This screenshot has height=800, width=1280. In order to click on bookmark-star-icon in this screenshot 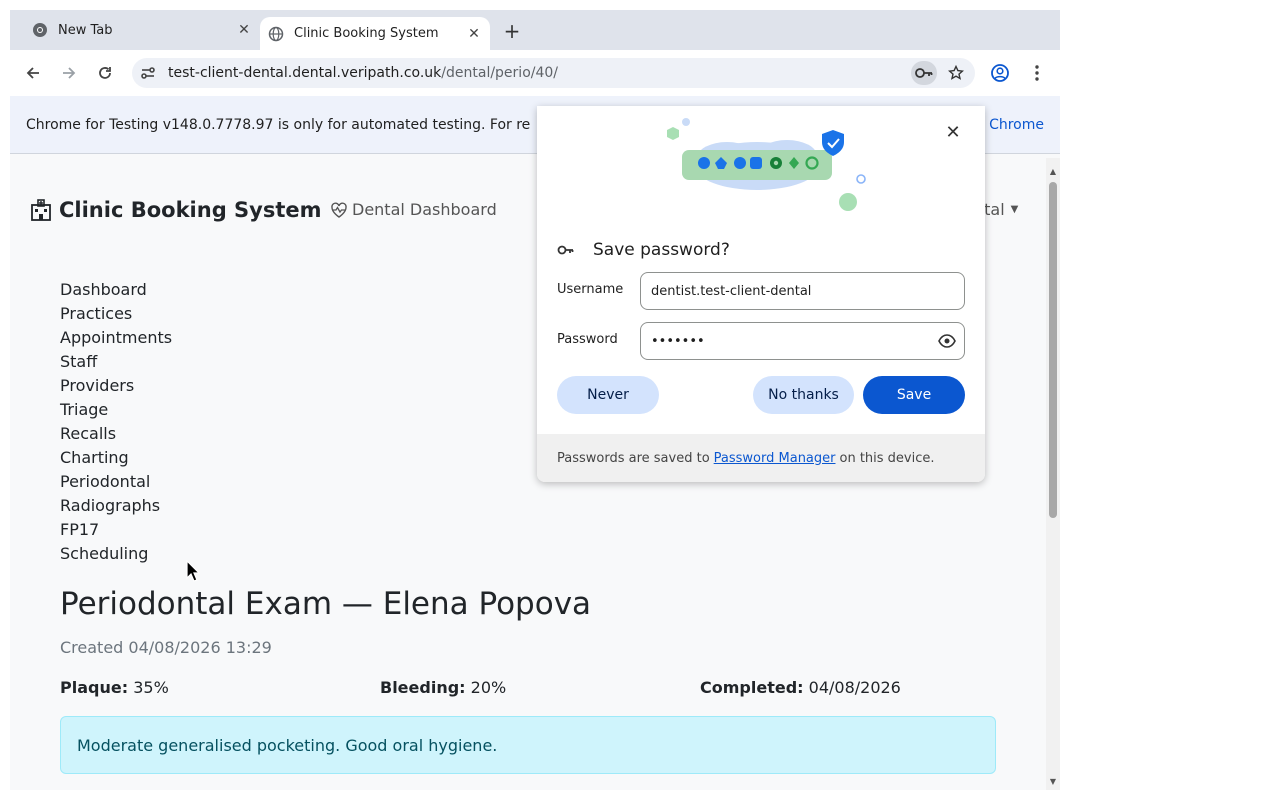, I will do `click(956, 73)`.